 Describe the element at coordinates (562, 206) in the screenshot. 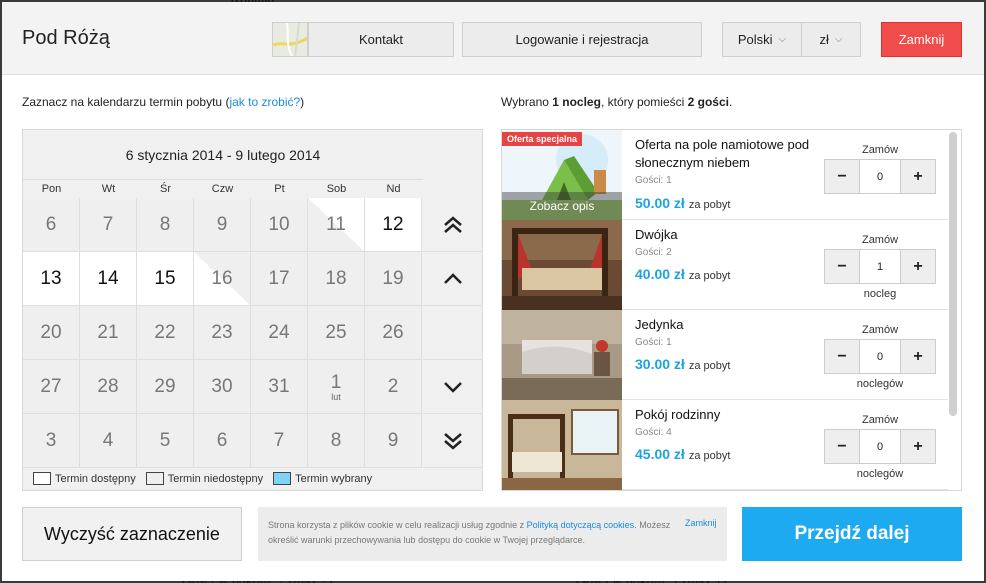

I see `show-description-overlay: Zobacz opis` at that location.